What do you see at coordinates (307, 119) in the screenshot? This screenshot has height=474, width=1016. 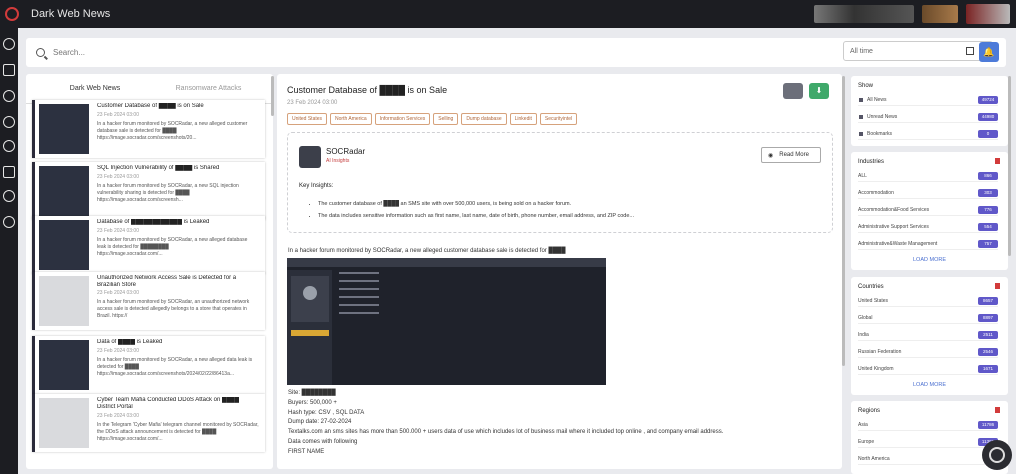 I see `tag: United States` at bounding box center [307, 119].